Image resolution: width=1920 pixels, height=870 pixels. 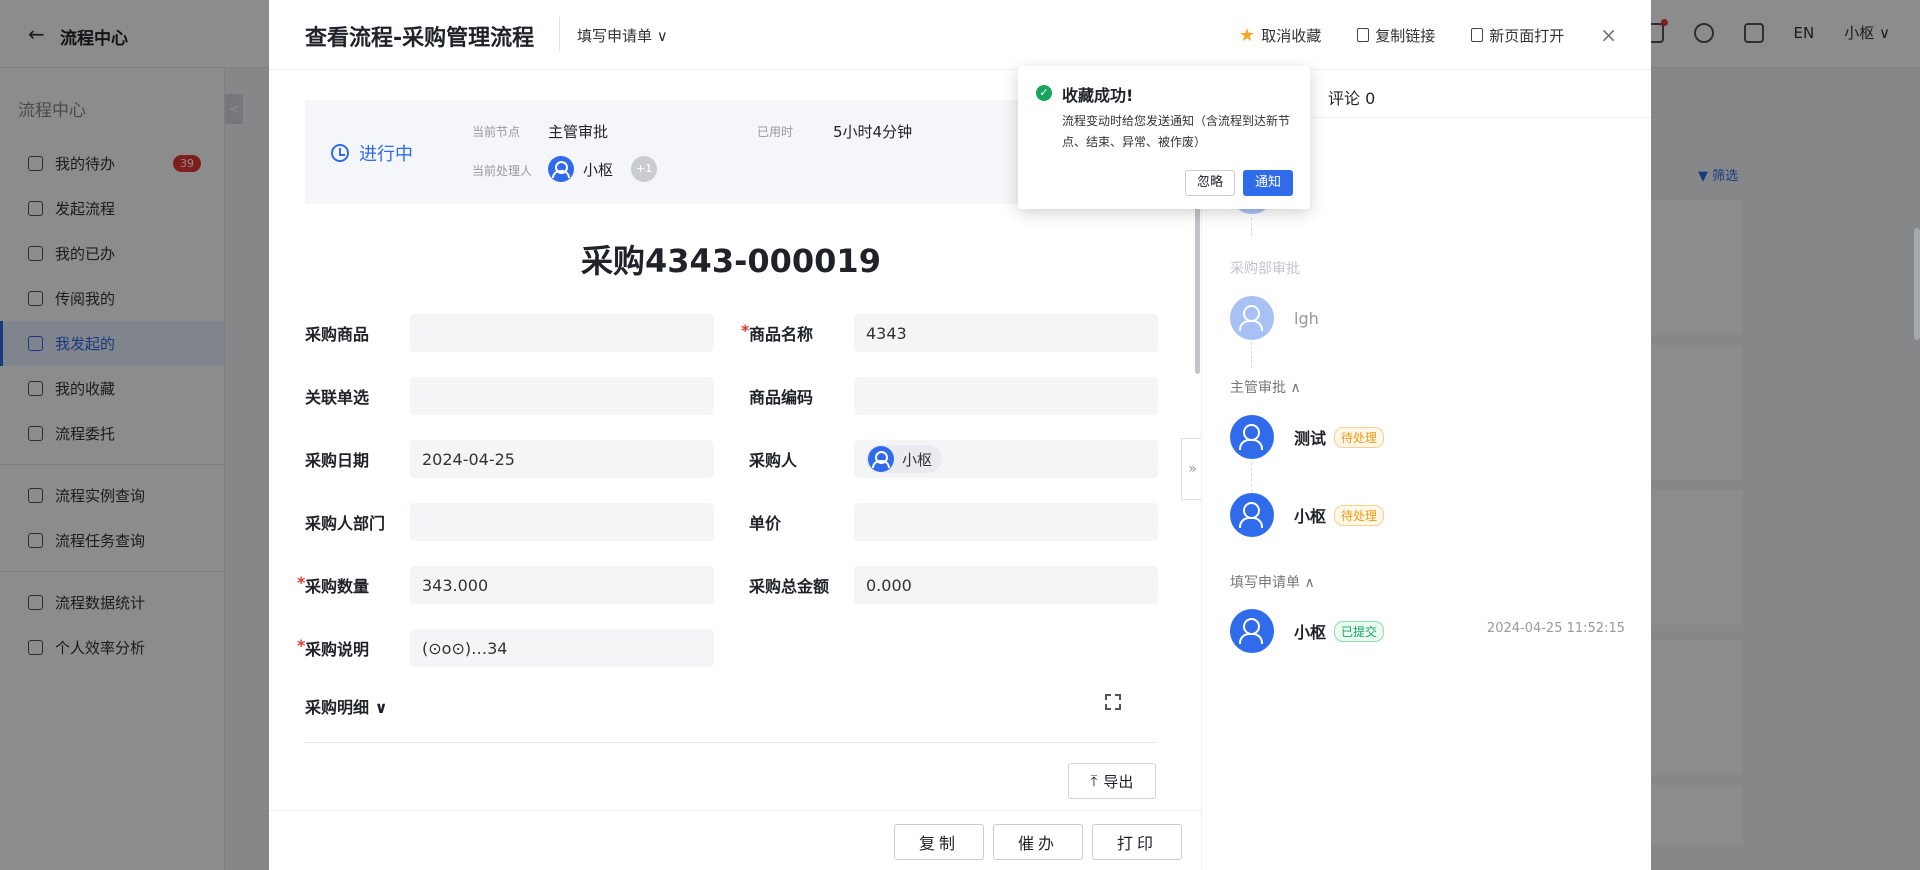 I want to click on unfavorite-button: ★ 取消收藏, so click(x=1280, y=35).